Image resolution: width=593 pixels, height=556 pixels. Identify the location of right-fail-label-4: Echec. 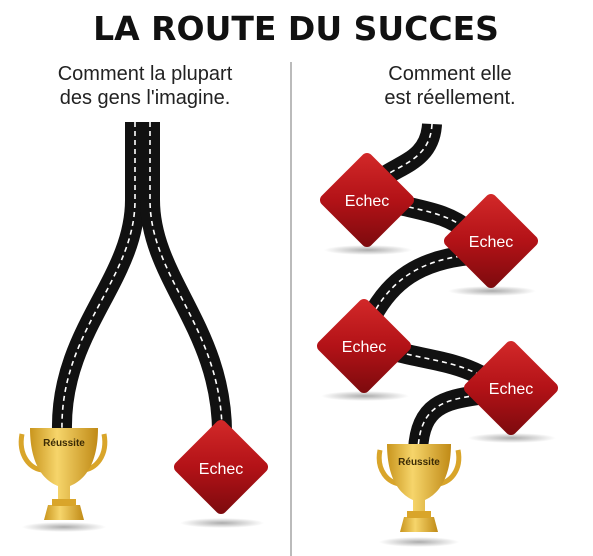
(511, 389).